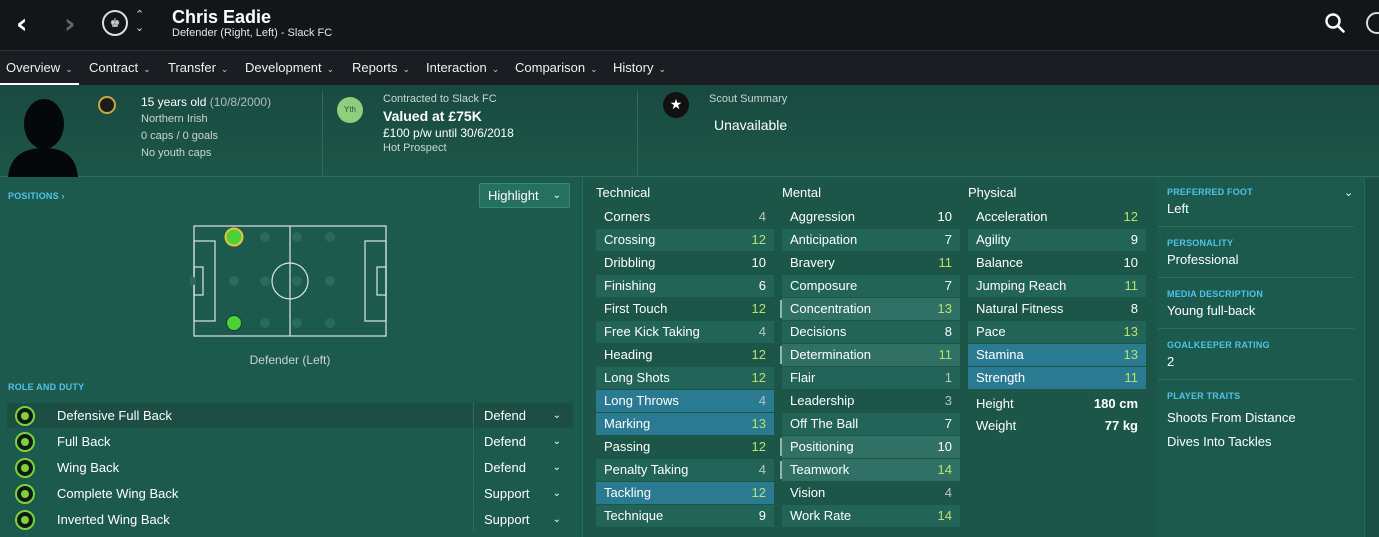 This screenshot has height=537, width=1379. I want to click on attribute-row: Passing 12, so click(685, 447).